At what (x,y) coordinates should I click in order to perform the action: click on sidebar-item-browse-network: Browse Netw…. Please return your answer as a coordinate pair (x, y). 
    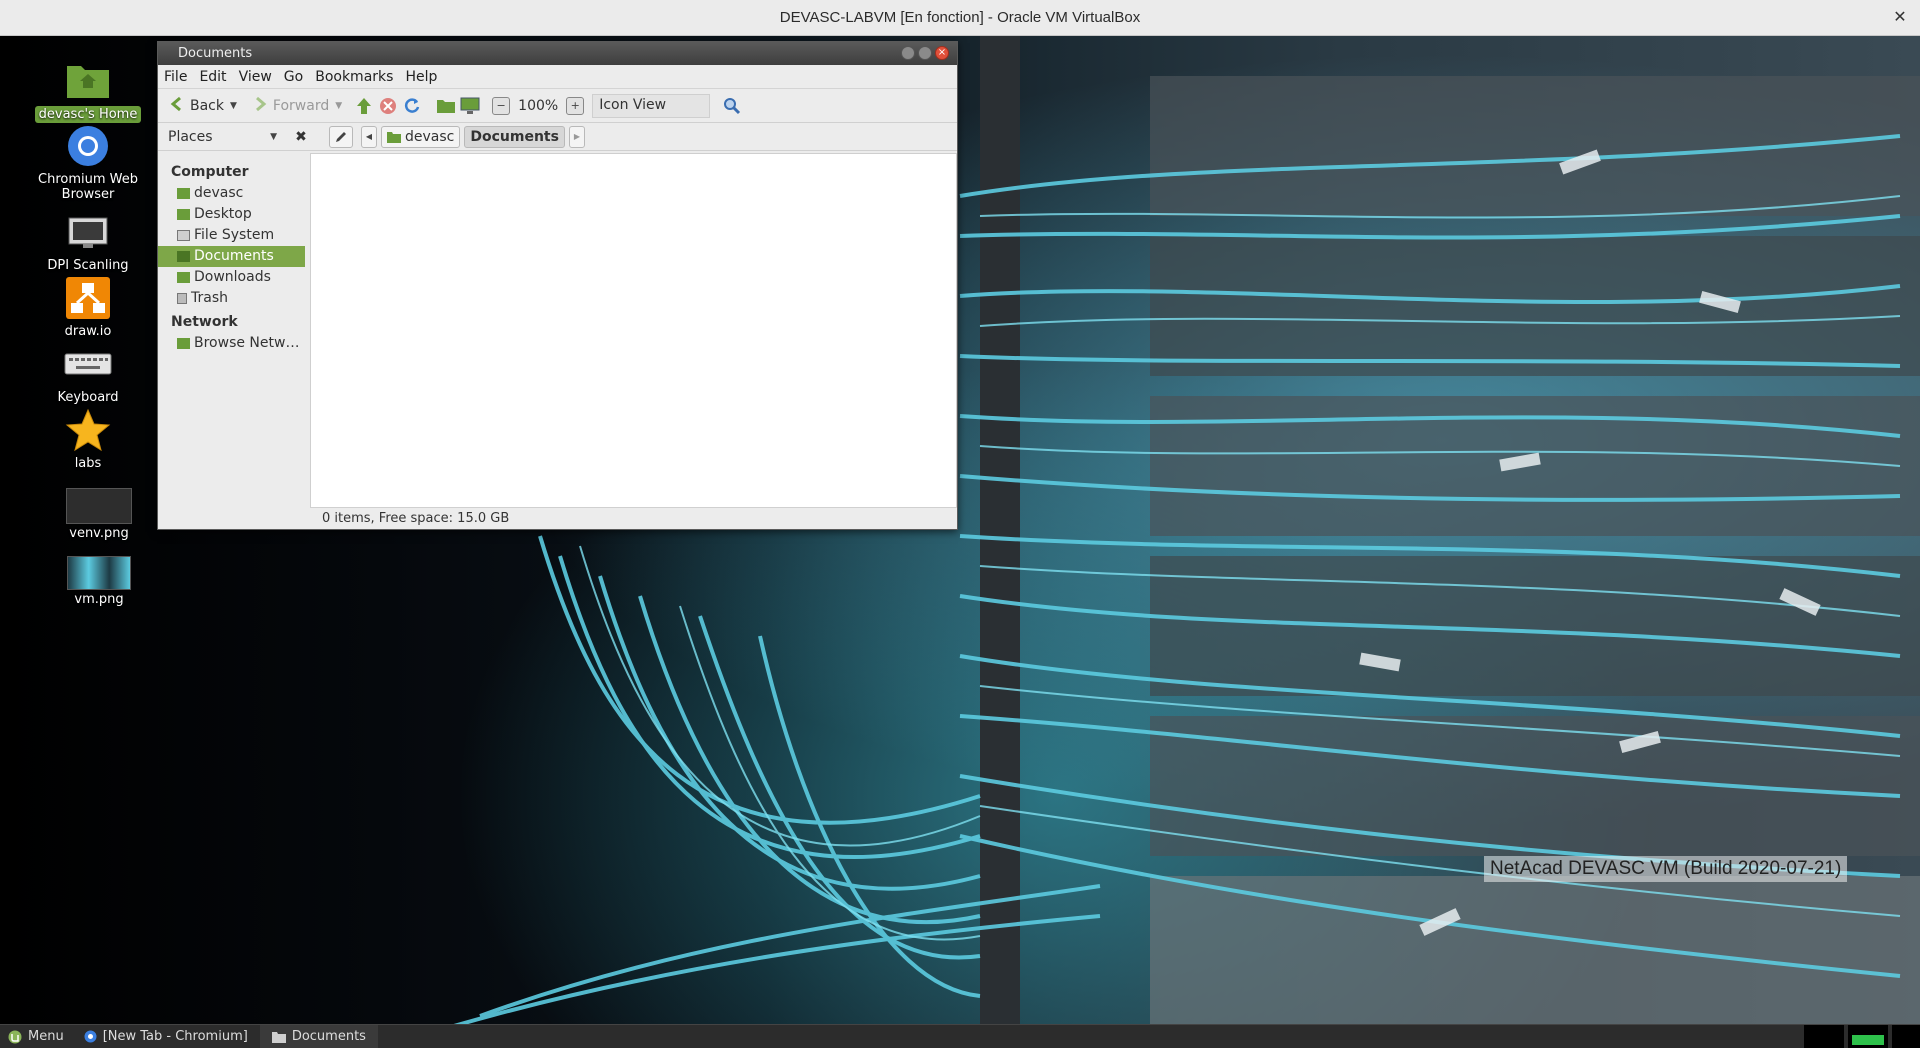
    Looking at the image, I should click on (231, 343).